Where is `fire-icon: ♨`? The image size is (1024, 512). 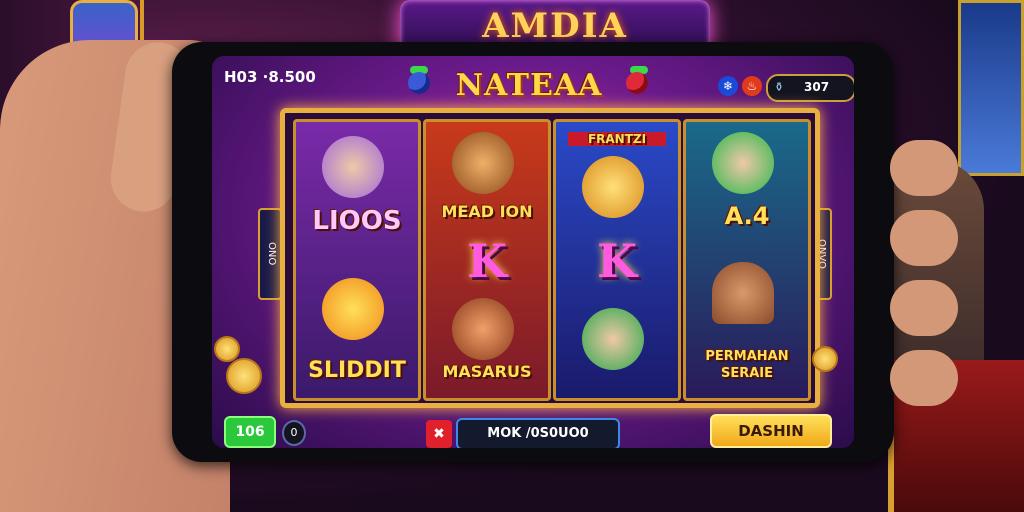
fire-icon: ♨ is located at coordinates (752, 86).